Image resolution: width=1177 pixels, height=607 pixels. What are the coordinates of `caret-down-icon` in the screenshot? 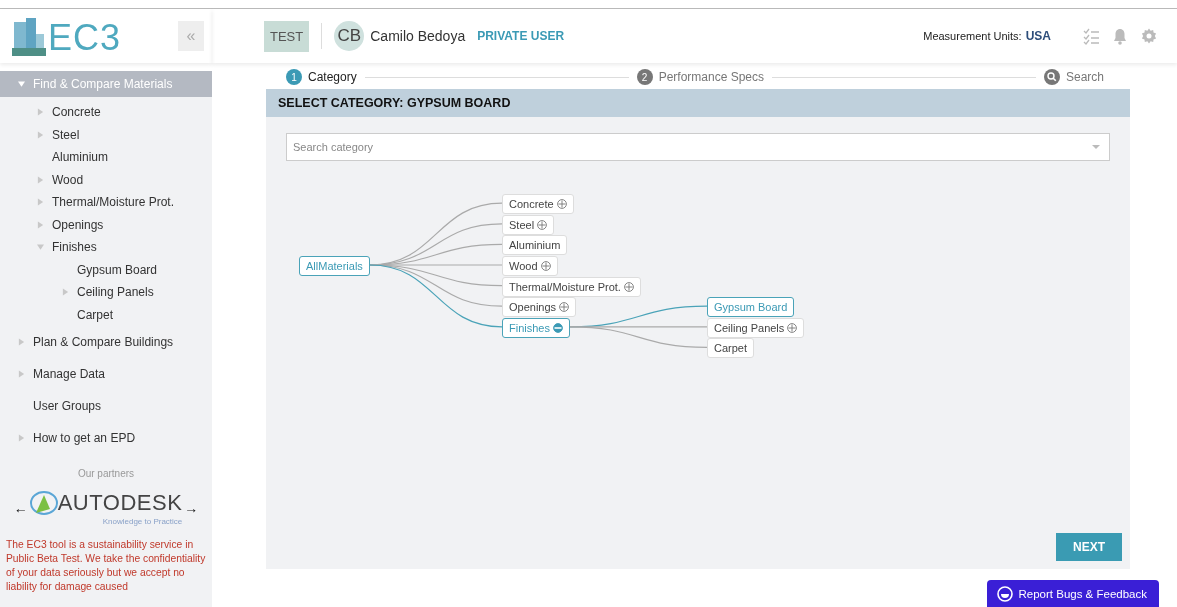 It's located at (1096, 147).